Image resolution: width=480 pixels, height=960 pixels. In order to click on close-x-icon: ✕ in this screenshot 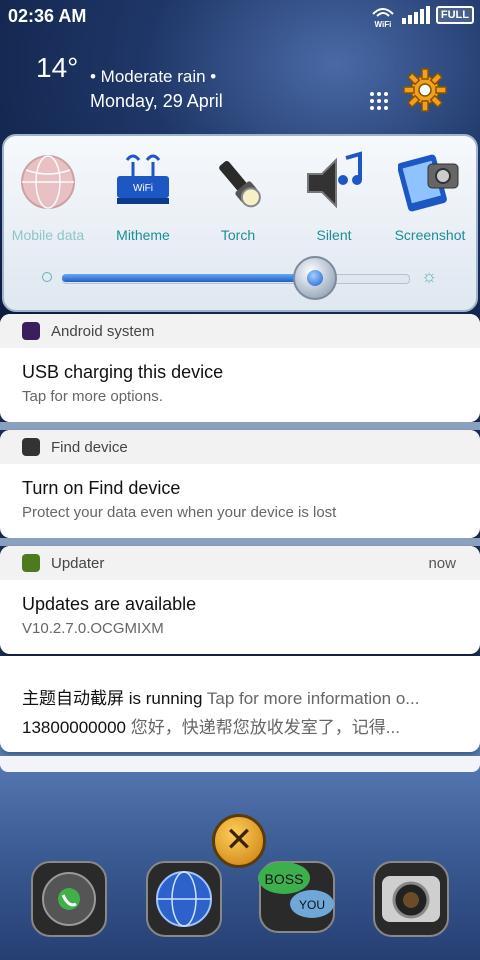, I will do `click(239, 840)`.